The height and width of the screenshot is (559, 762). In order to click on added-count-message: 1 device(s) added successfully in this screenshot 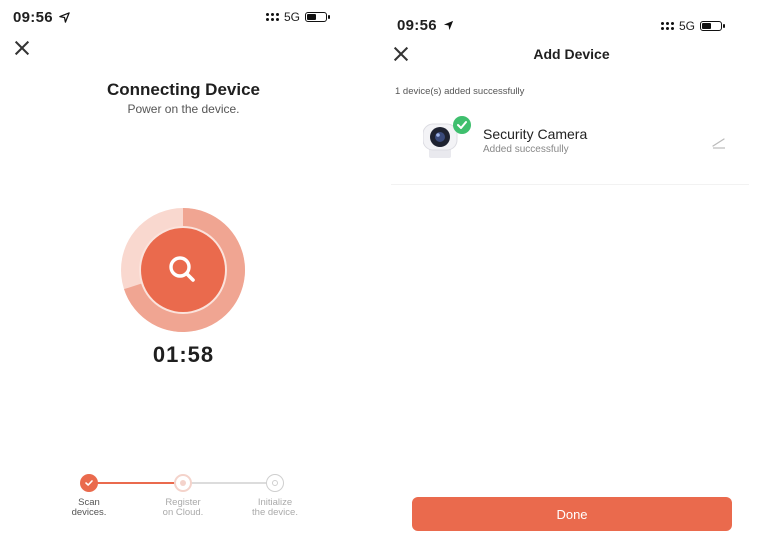, I will do `click(460, 91)`.